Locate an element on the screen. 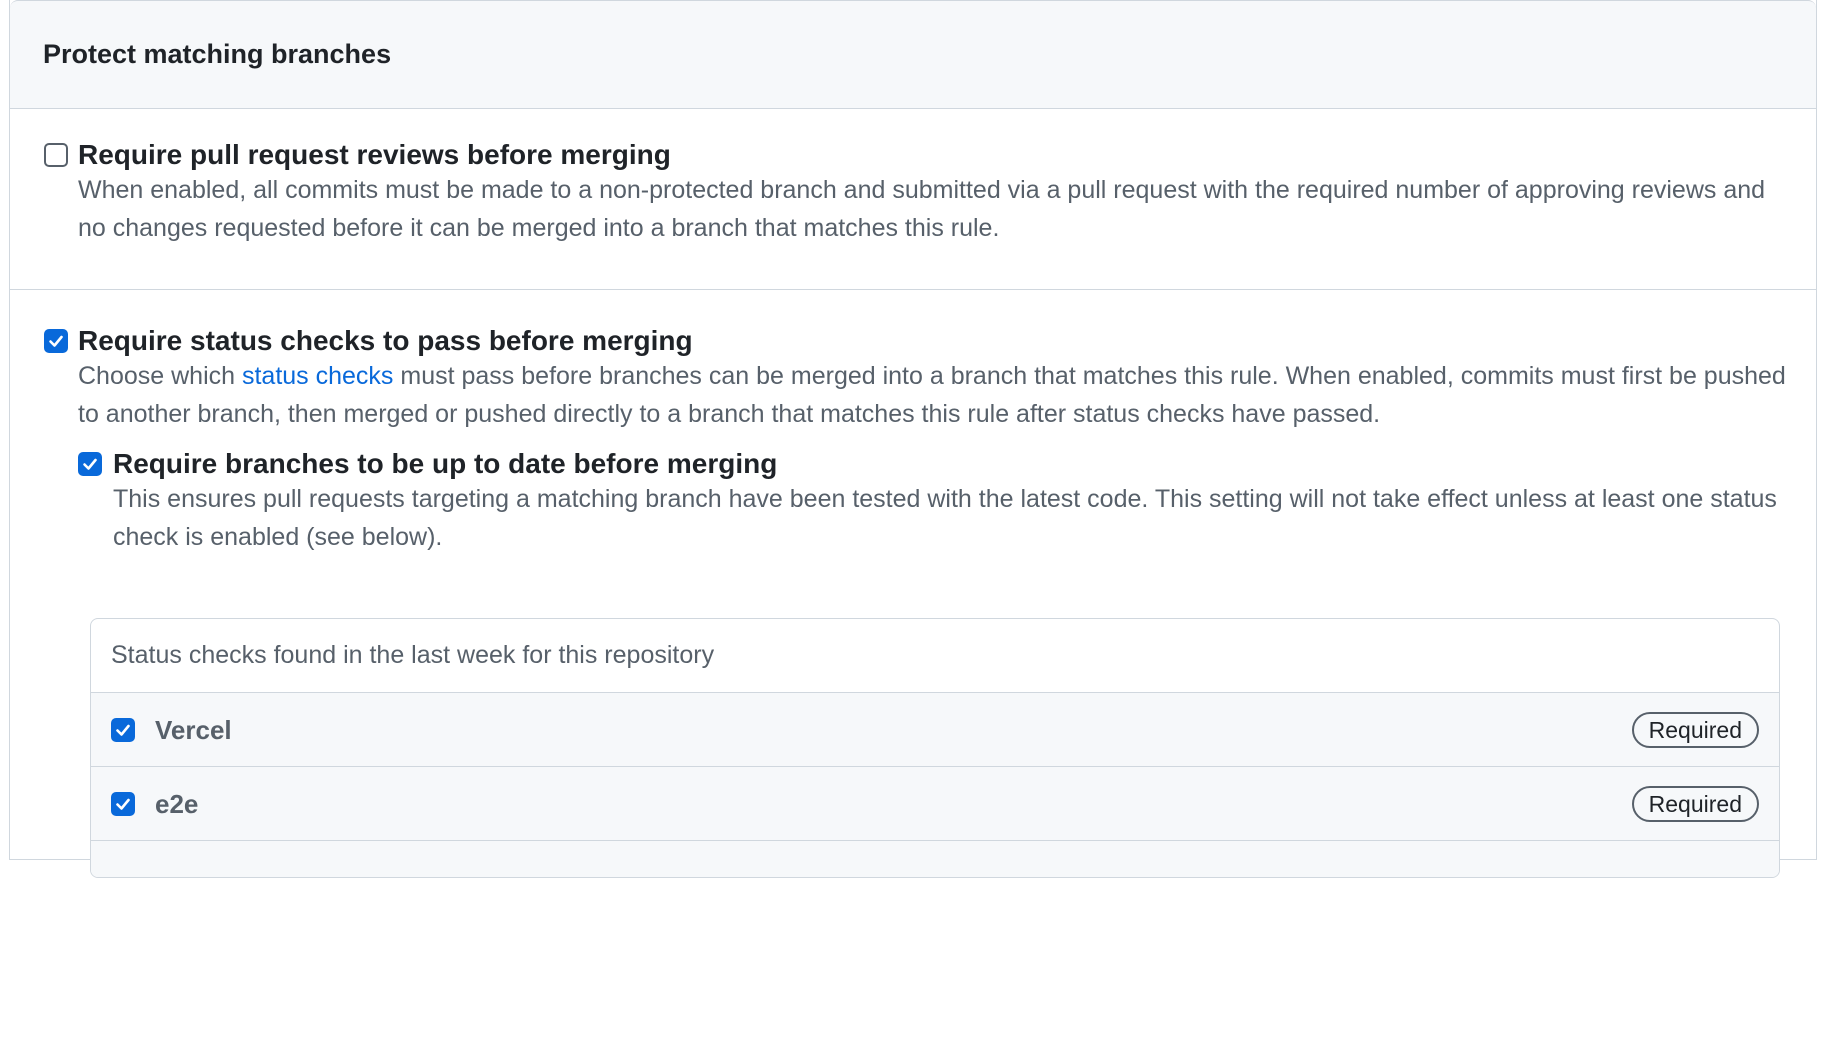 This screenshot has height=1040, width=1828. panel-title: Protect matching branches is located at coordinates (217, 54).